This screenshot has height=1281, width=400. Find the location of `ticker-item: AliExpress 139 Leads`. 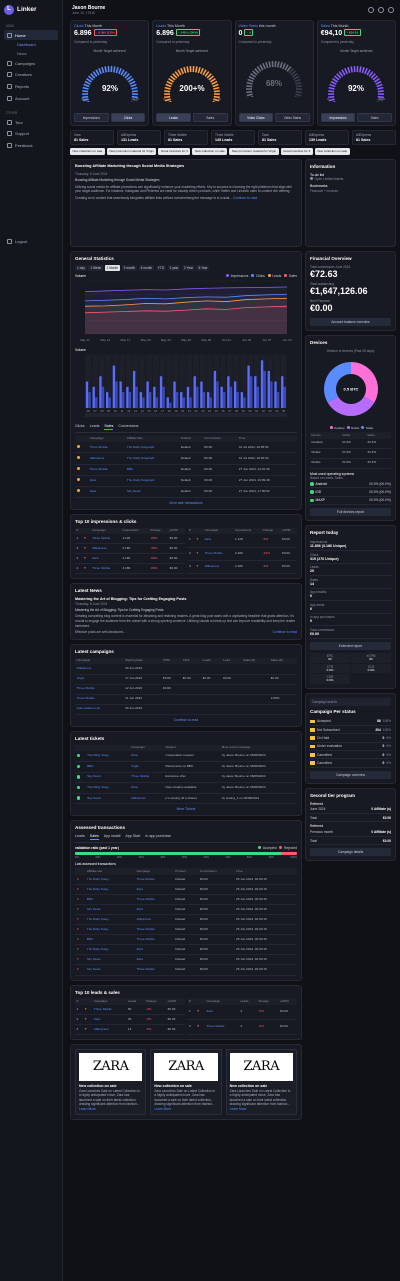

ticker-item: AliExpress 139 Leads is located at coordinates (327, 138).